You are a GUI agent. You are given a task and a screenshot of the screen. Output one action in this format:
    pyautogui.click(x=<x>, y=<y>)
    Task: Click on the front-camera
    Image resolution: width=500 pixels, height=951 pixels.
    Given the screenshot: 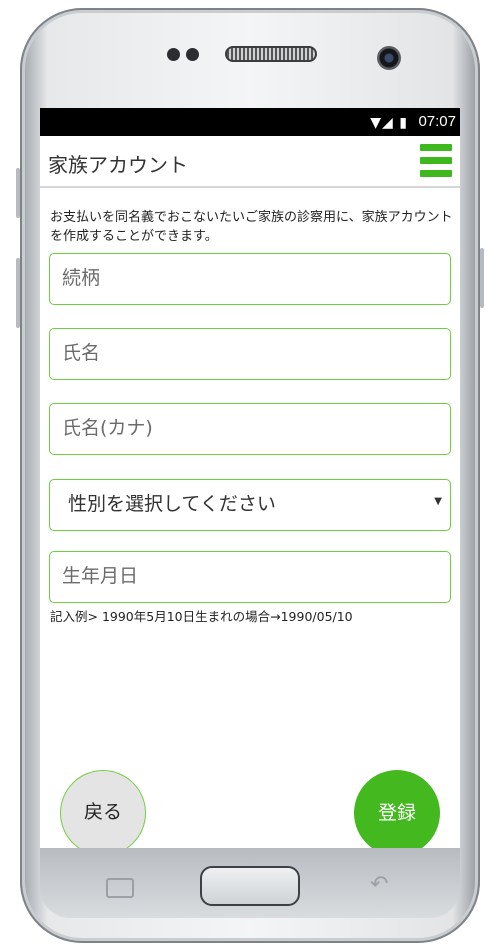 What is the action you would take?
    pyautogui.click(x=389, y=58)
    